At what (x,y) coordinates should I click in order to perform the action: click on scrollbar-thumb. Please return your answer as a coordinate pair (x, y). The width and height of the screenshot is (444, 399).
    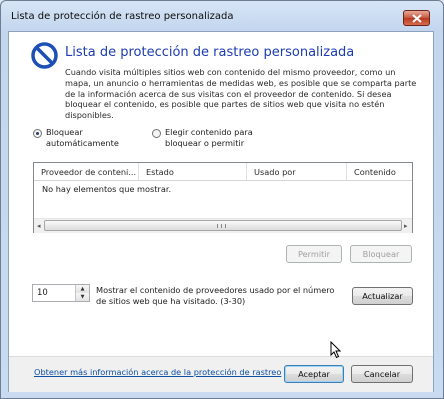
    Looking at the image, I should click on (223, 225).